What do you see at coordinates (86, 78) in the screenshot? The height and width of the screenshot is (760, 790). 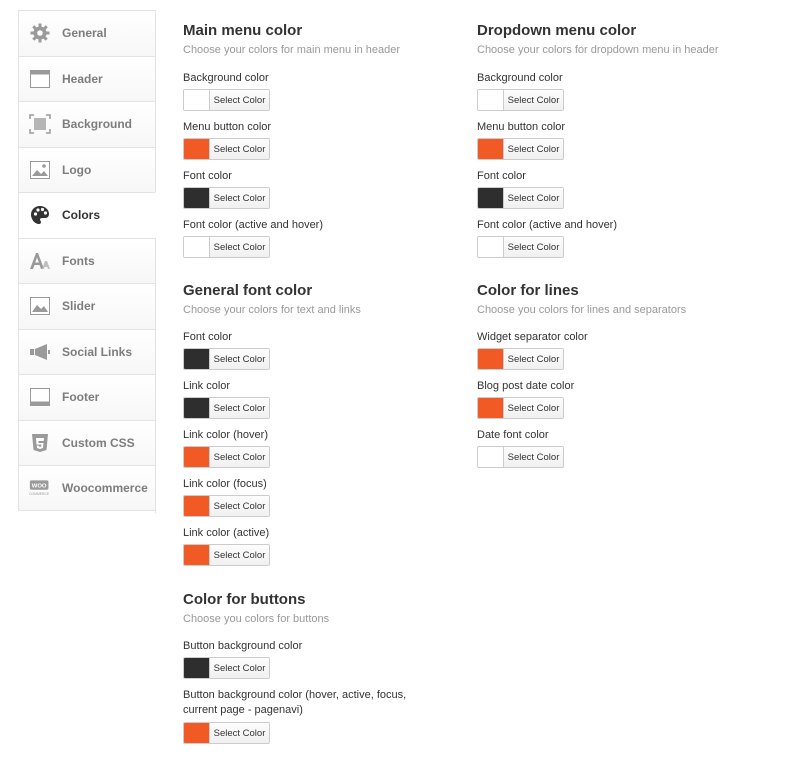 I see `sidebar-item-header: Header` at bounding box center [86, 78].